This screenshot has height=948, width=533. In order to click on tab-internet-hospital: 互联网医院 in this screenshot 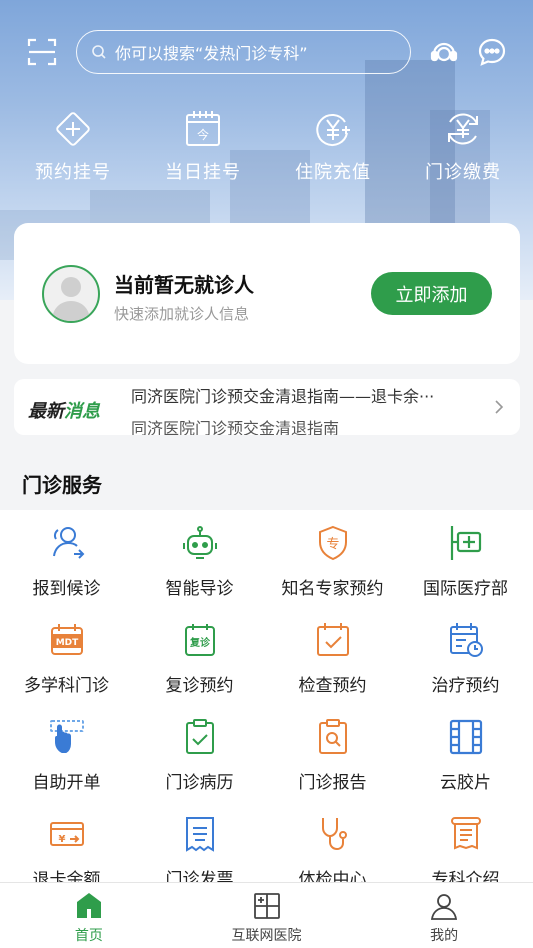, I will do `click(267, 915)`.